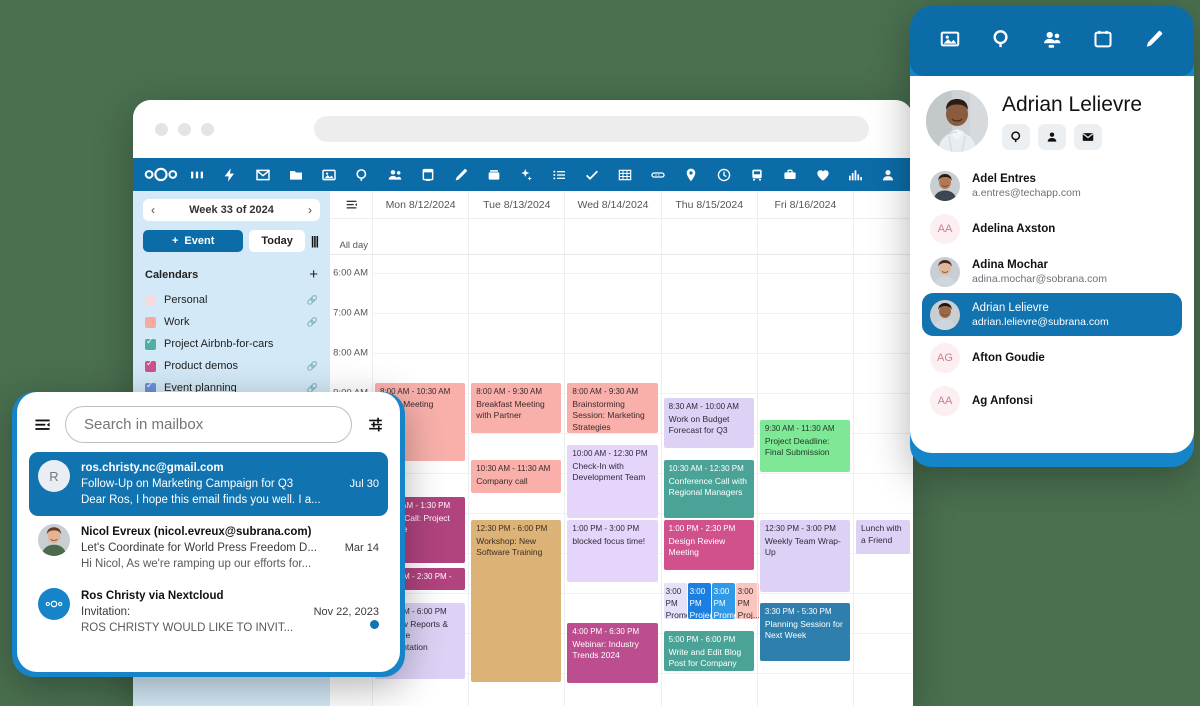  What do you see at coordinates (1052, 357) in the screenshot?
I see `contact-list-item: AG Afton Goudie` at bounding box center [1052, 357].